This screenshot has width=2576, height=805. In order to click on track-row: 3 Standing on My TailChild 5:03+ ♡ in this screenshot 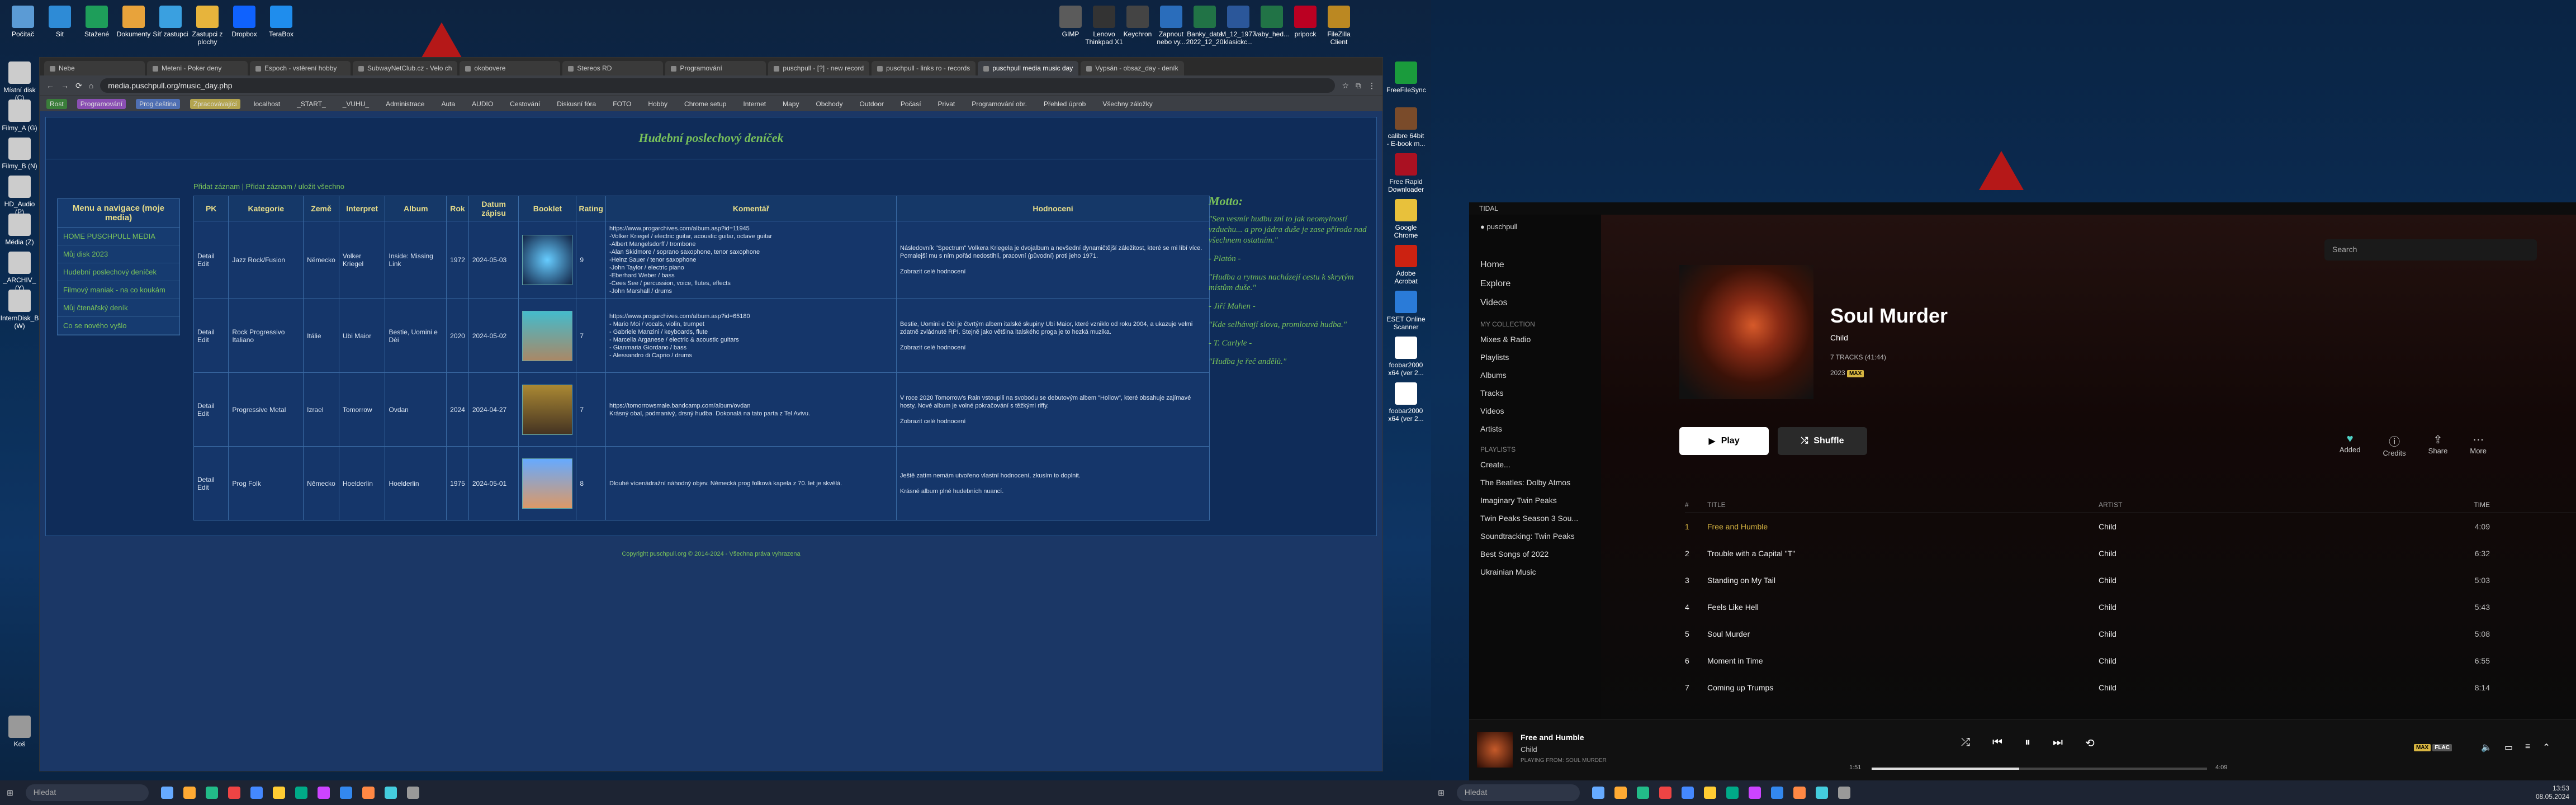, I will do `click(2130, 580)`.